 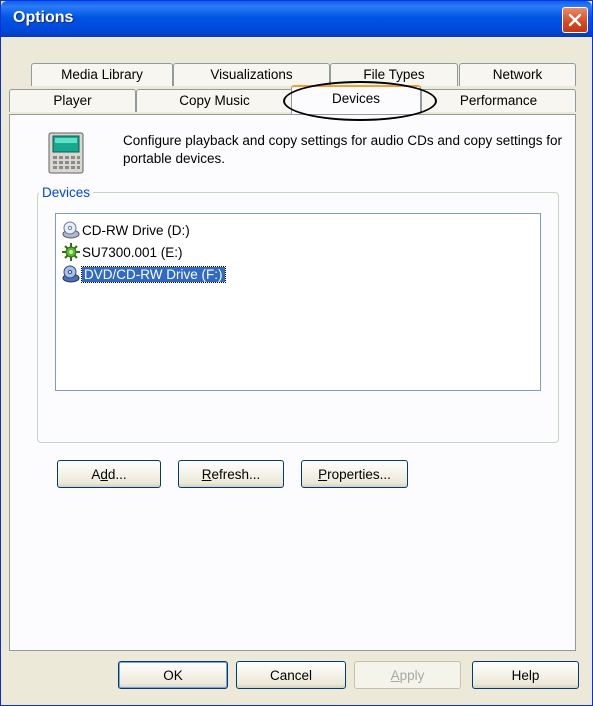 What do you see at coordinates (394, 74) in the screenshot?
I see `tab-file-types: File Types` at bounding box center [394, 74].